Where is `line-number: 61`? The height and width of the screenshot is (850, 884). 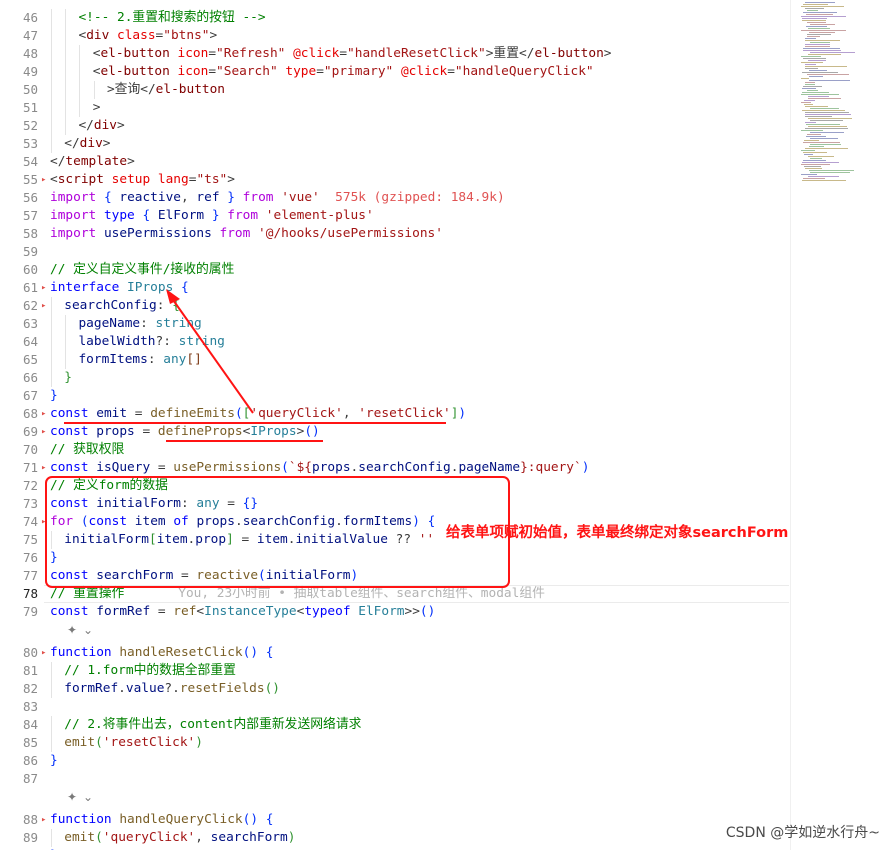
line-number: 61 is located at coordinates (19, 288).